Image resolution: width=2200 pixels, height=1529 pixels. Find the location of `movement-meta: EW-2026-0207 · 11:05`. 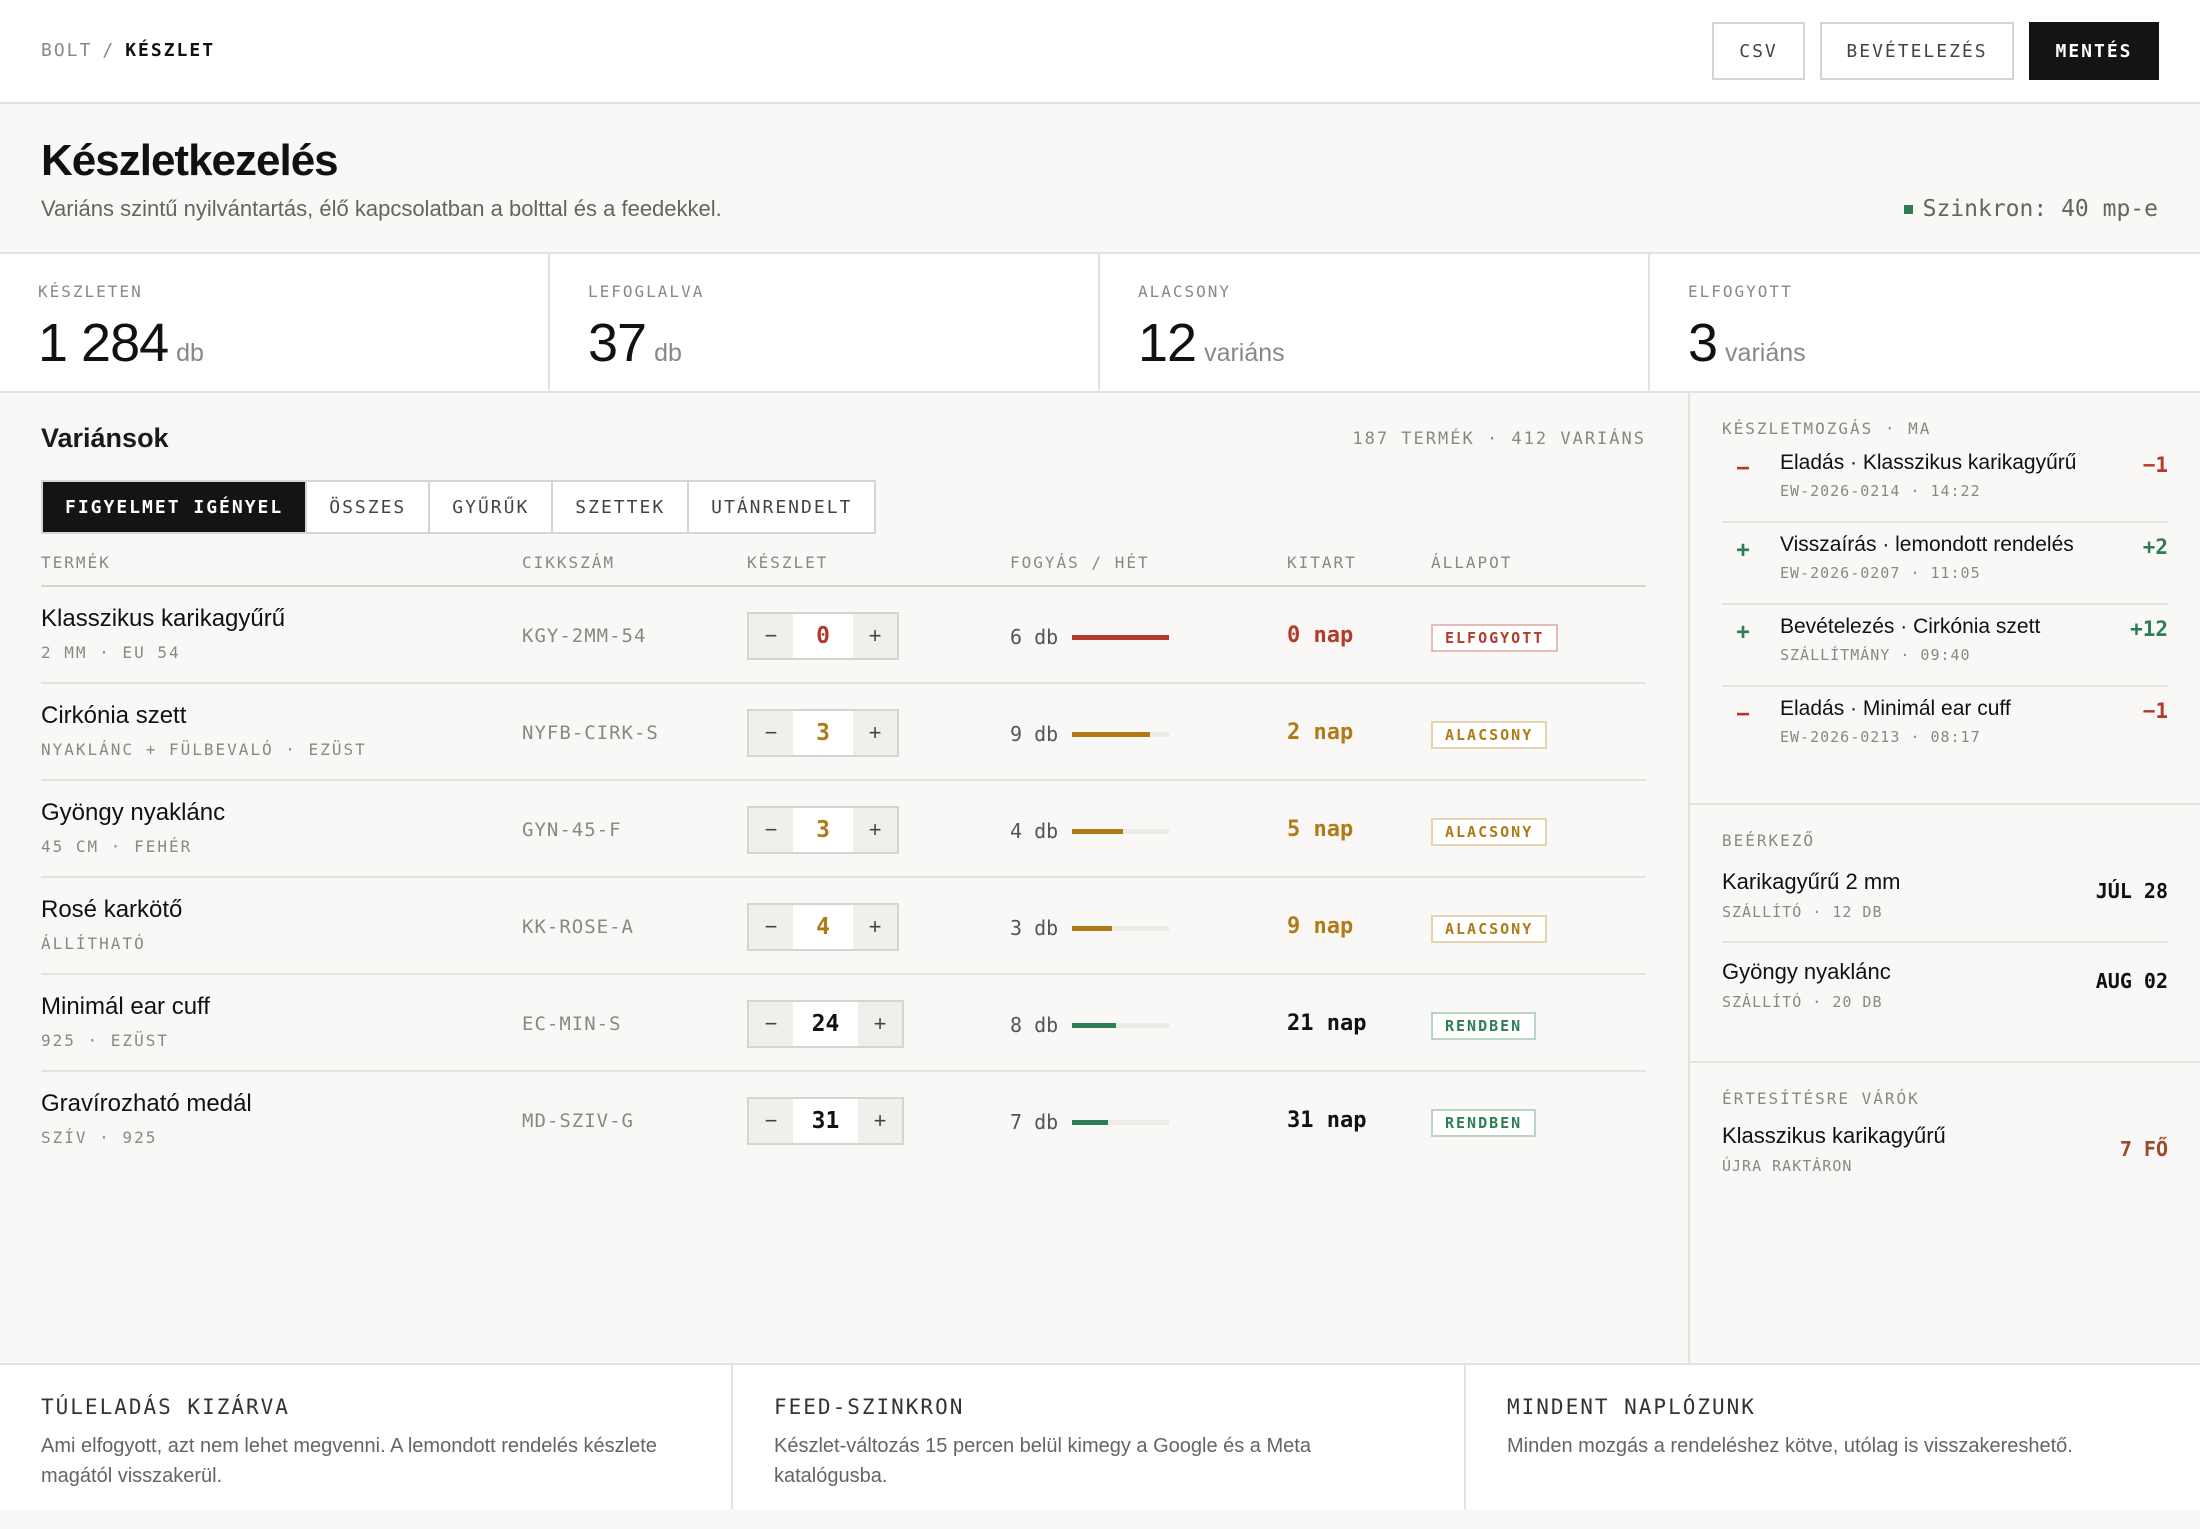

movement-meta: EW-2026-0207 · 11:05 is located at coordinates (1880, 573).